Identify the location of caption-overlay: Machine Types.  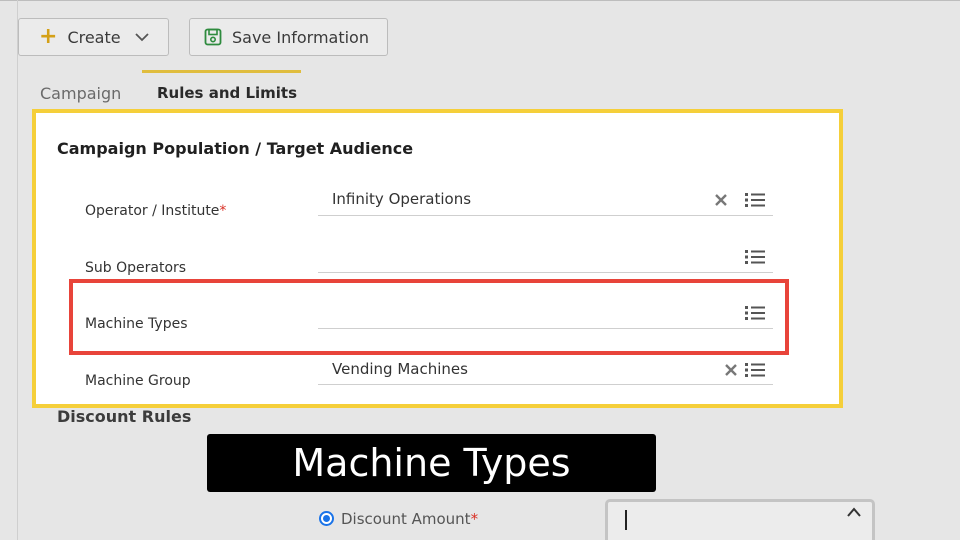
(431, 463).